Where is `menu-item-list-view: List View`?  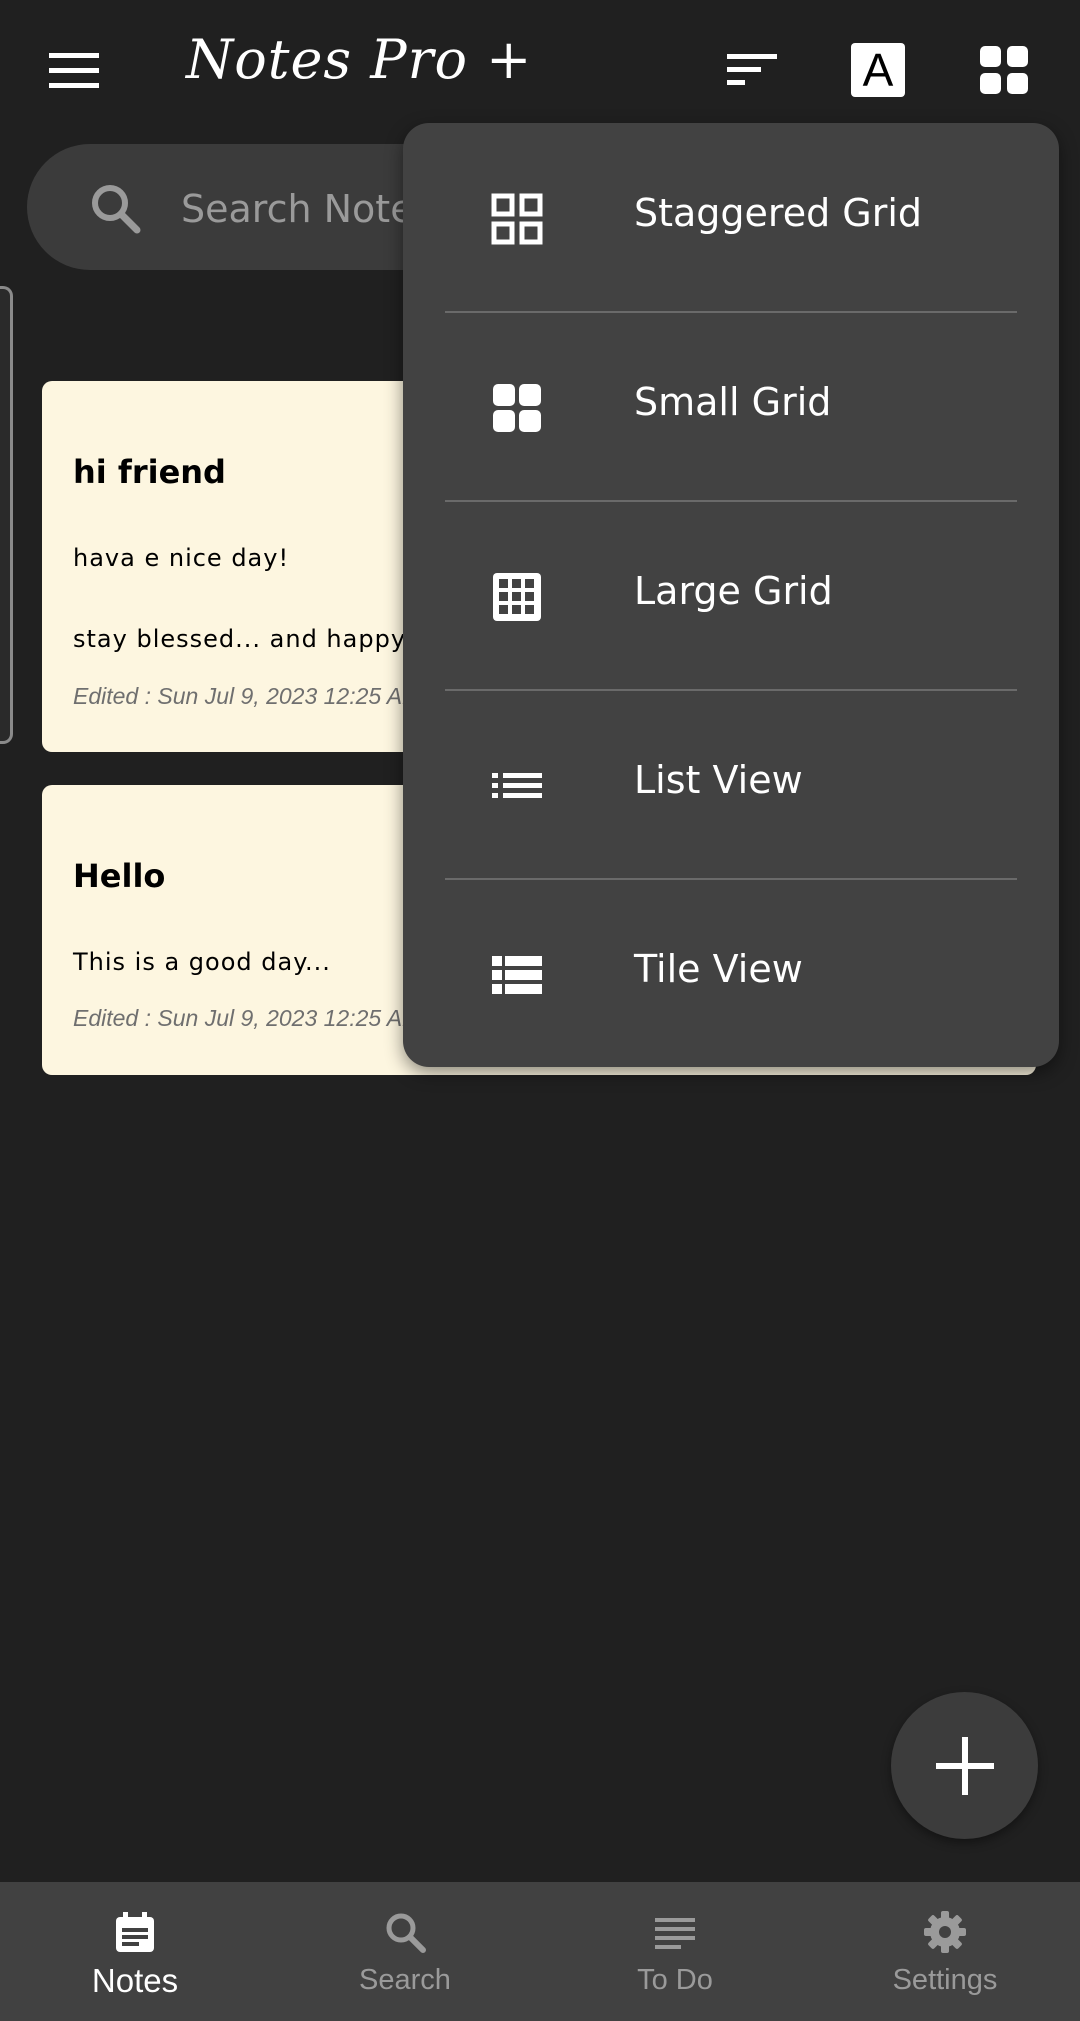
menu-item-list-view: List View is located at coordinates (731, 784).